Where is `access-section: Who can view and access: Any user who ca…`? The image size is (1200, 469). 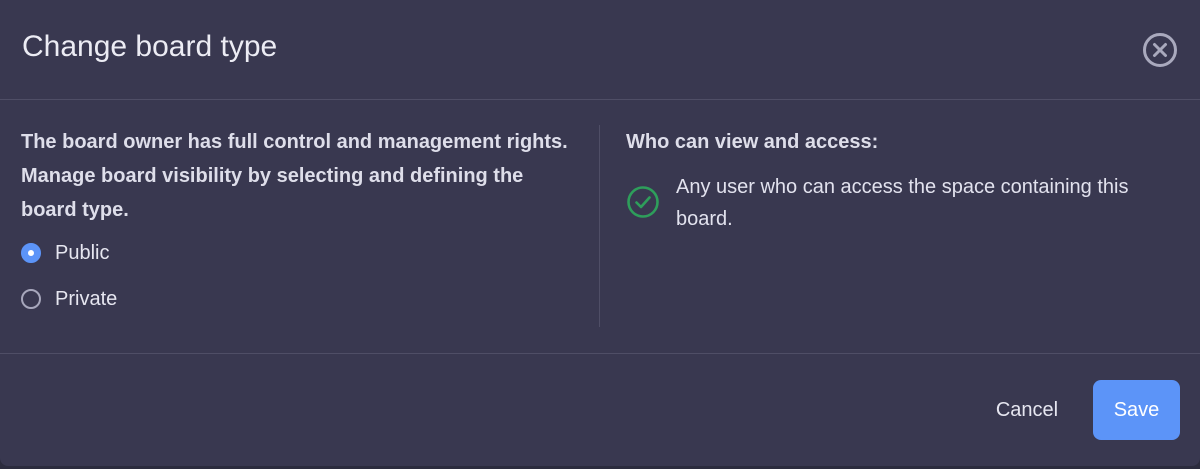
access-section: Who can view and access: Any user who ca… is located at coordinates (906, 177).